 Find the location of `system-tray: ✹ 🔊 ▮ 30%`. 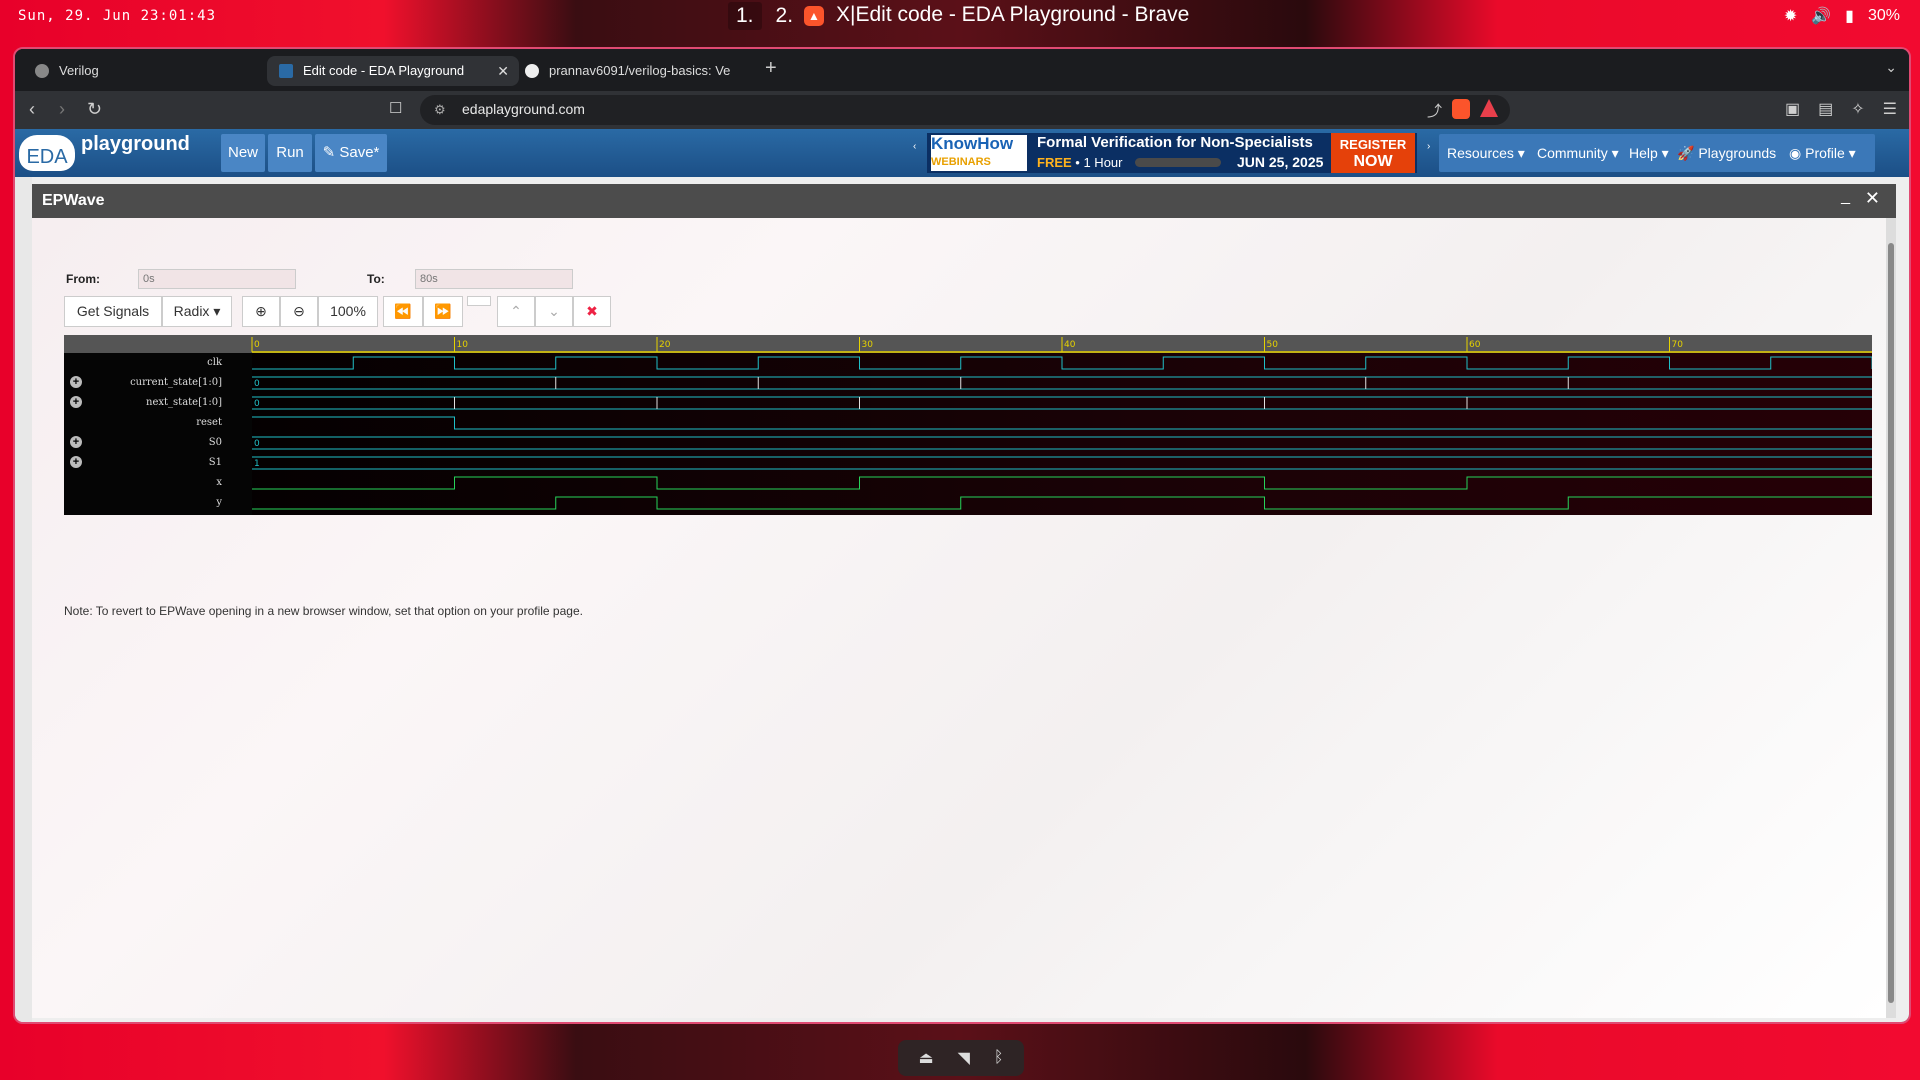

system-tray: ✹ 🔊 ▮ 30% is located at coordinates (1842, 16).